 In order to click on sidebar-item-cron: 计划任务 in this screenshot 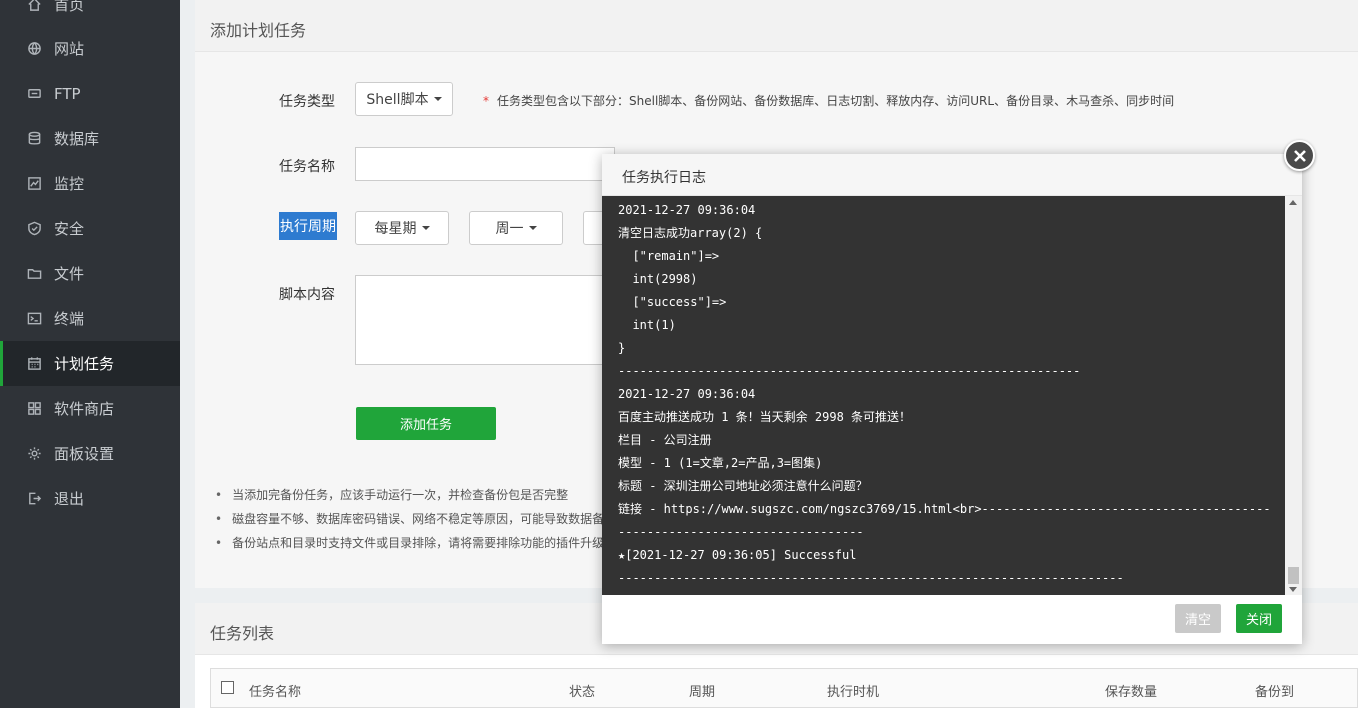, I will do `click(90, 363)`.